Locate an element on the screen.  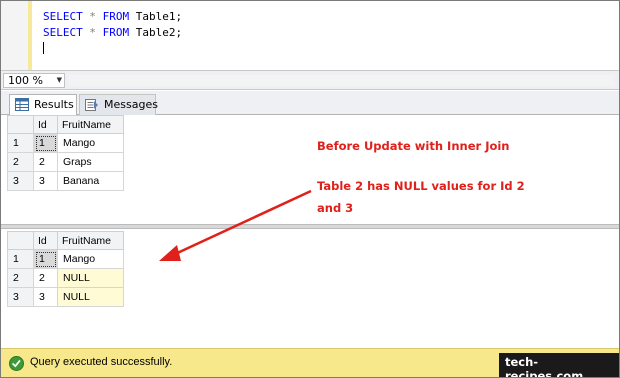
zoom-select: 100 % ▼ is located at coordinates (34, 80).